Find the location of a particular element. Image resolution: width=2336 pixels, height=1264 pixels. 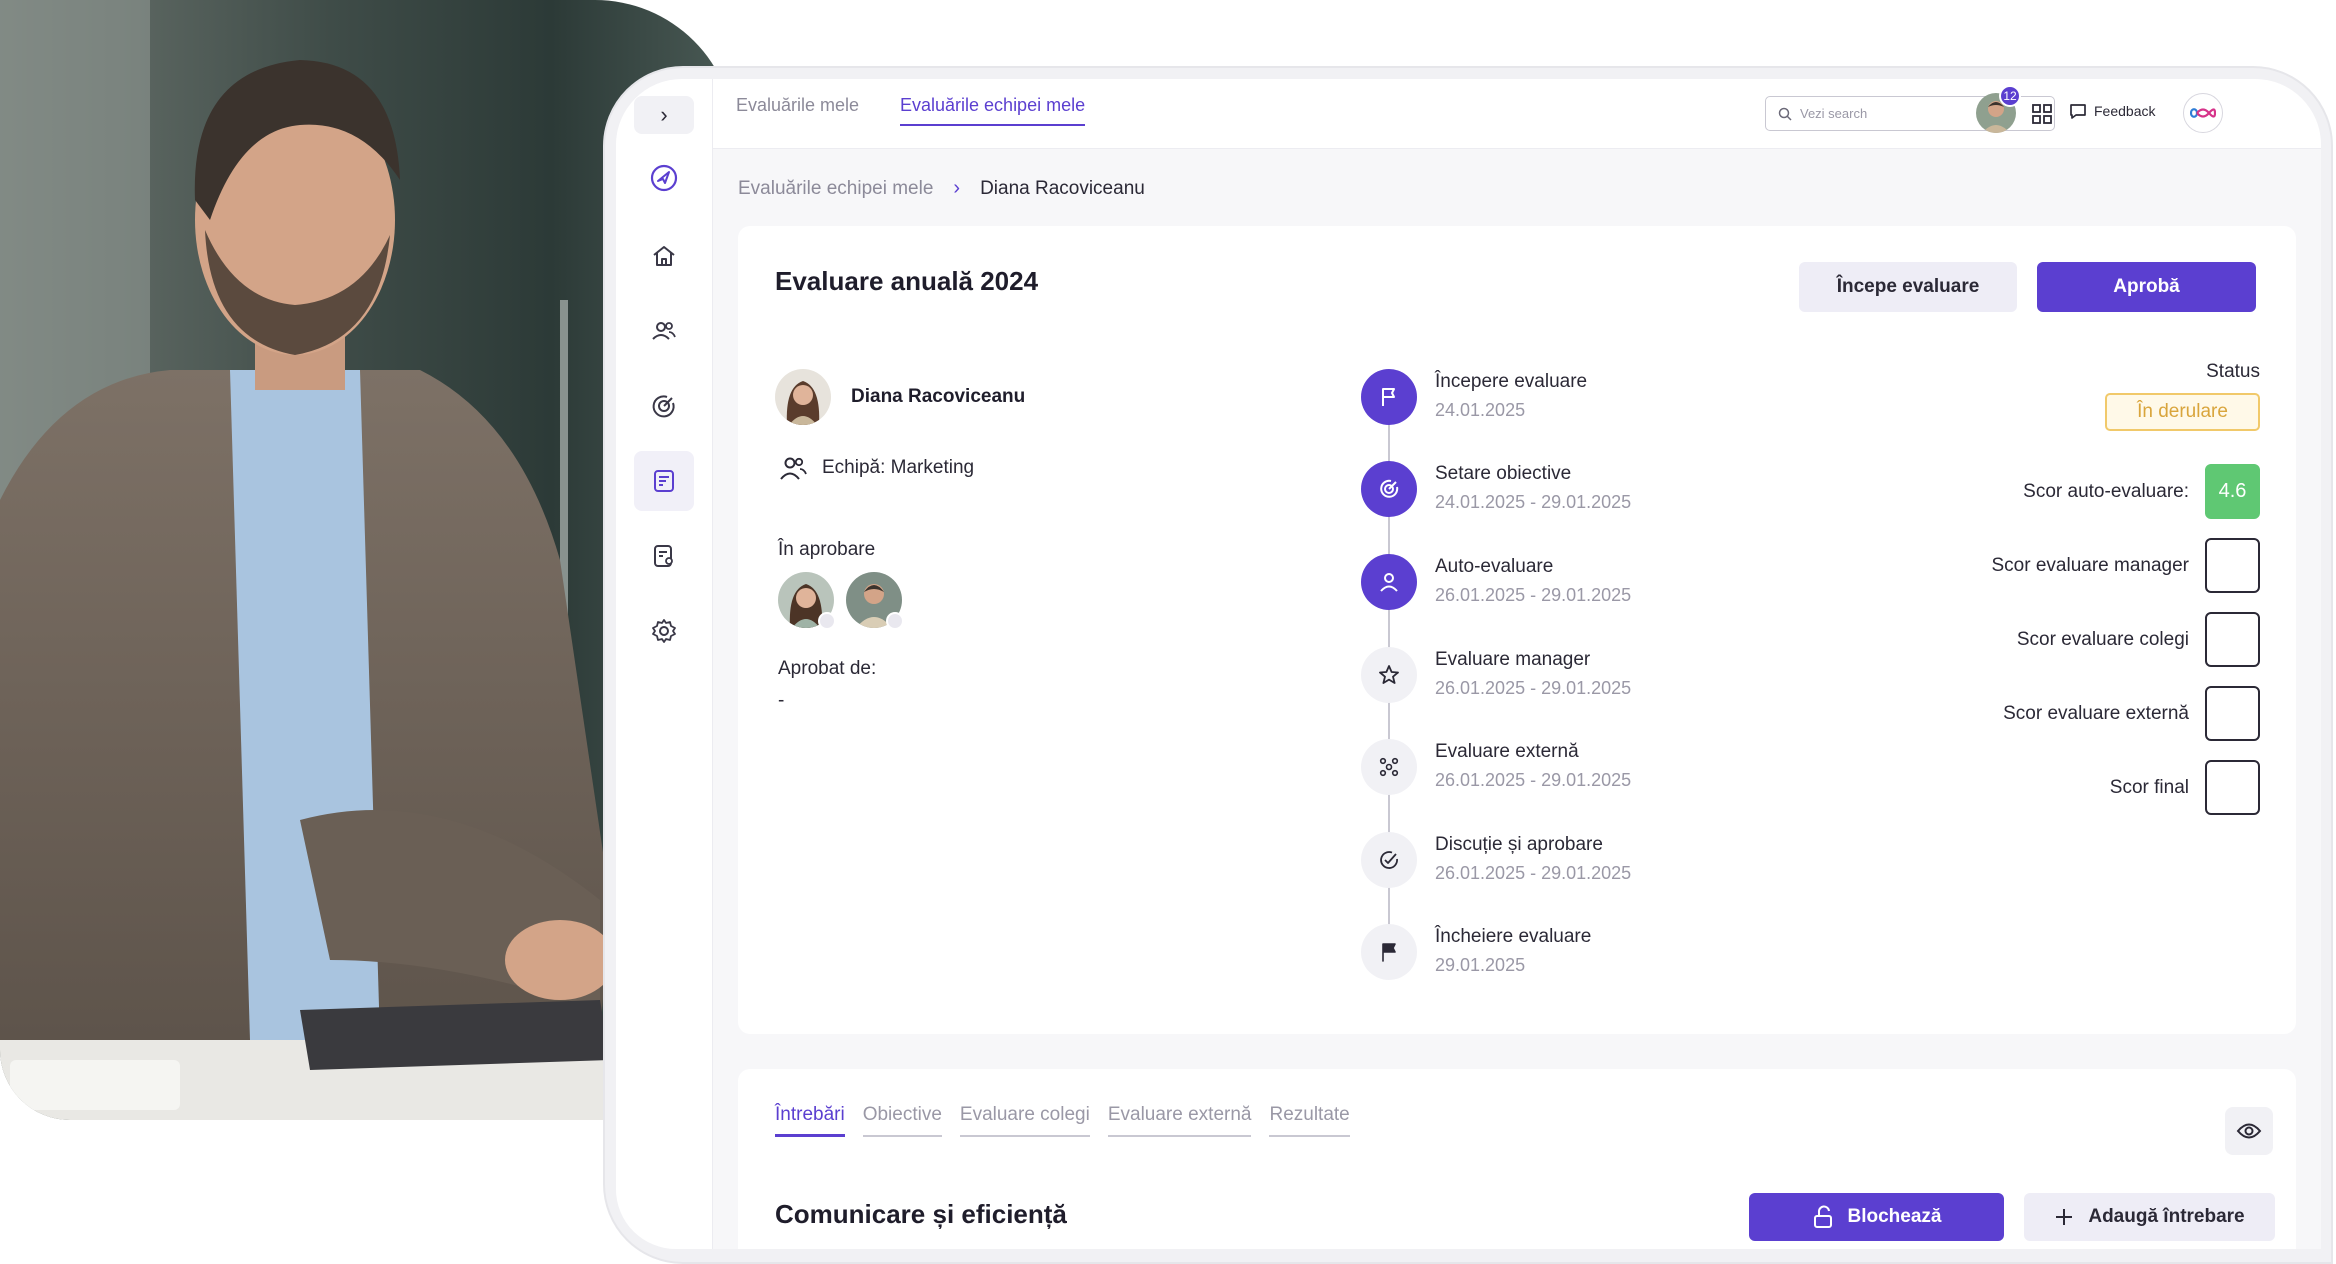

flag-filled-icon is located at coordinates (1389, 952).